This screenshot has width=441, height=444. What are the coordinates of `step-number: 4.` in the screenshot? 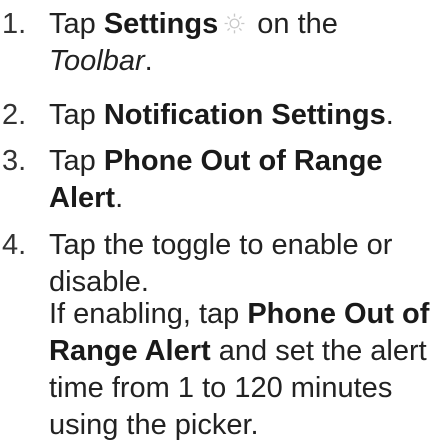 It's located at (14, 245).